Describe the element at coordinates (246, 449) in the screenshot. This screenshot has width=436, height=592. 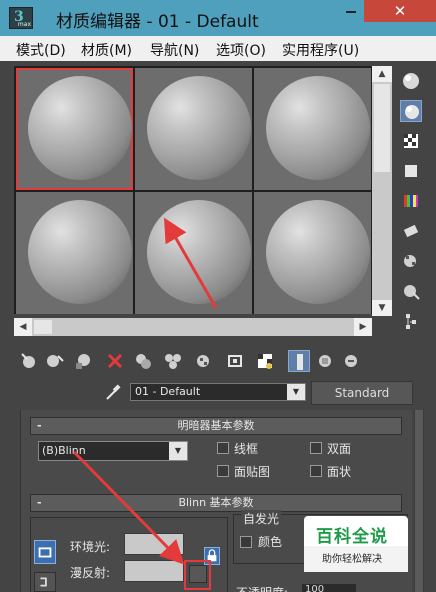
I see `wireframe-label: 线框` at that location.